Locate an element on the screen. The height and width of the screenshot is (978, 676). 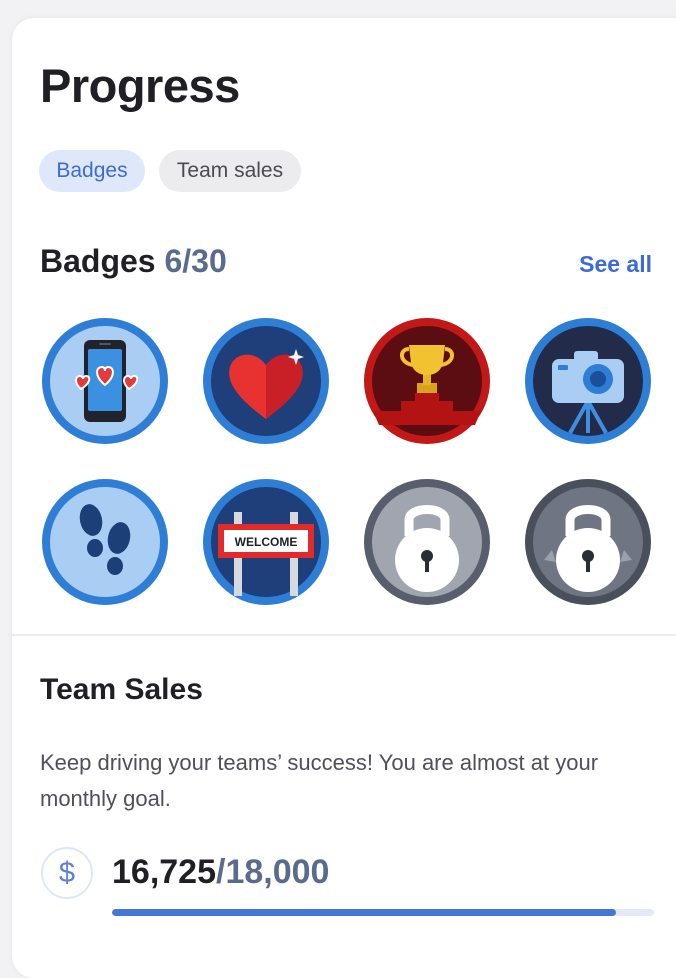
tab-badges: Badges is located at coordinates (92, 171).